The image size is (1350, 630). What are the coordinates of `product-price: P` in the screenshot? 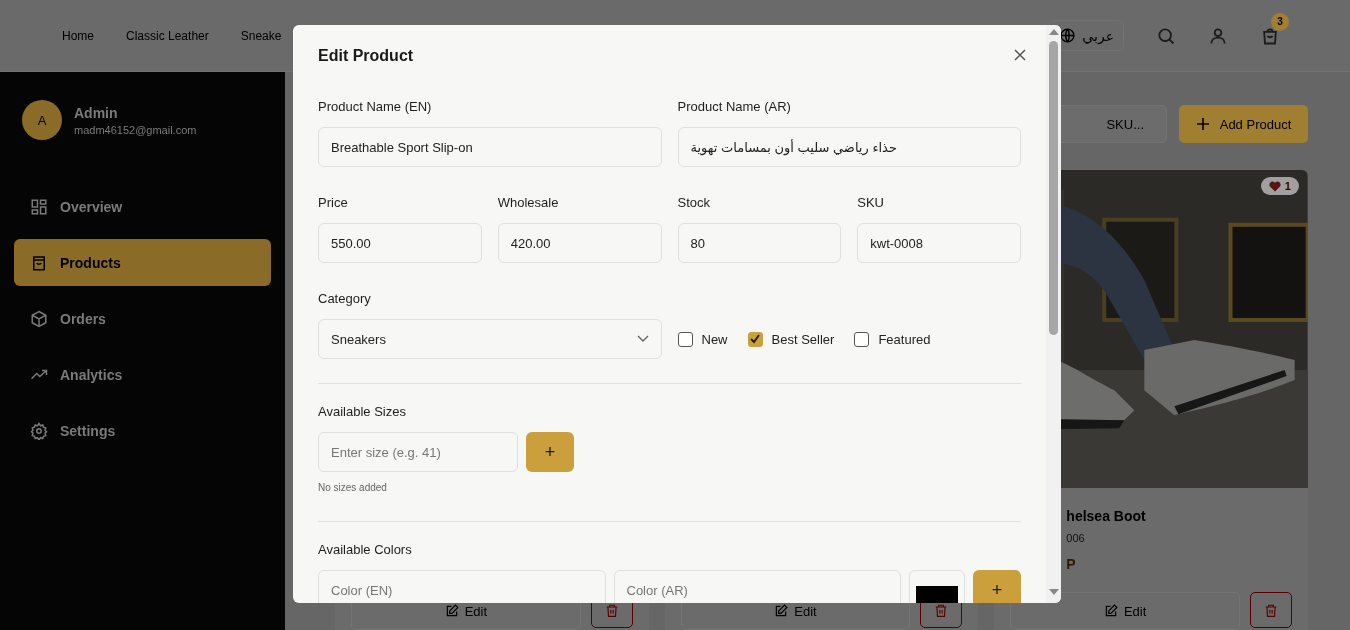 It's located at (1071, 565).